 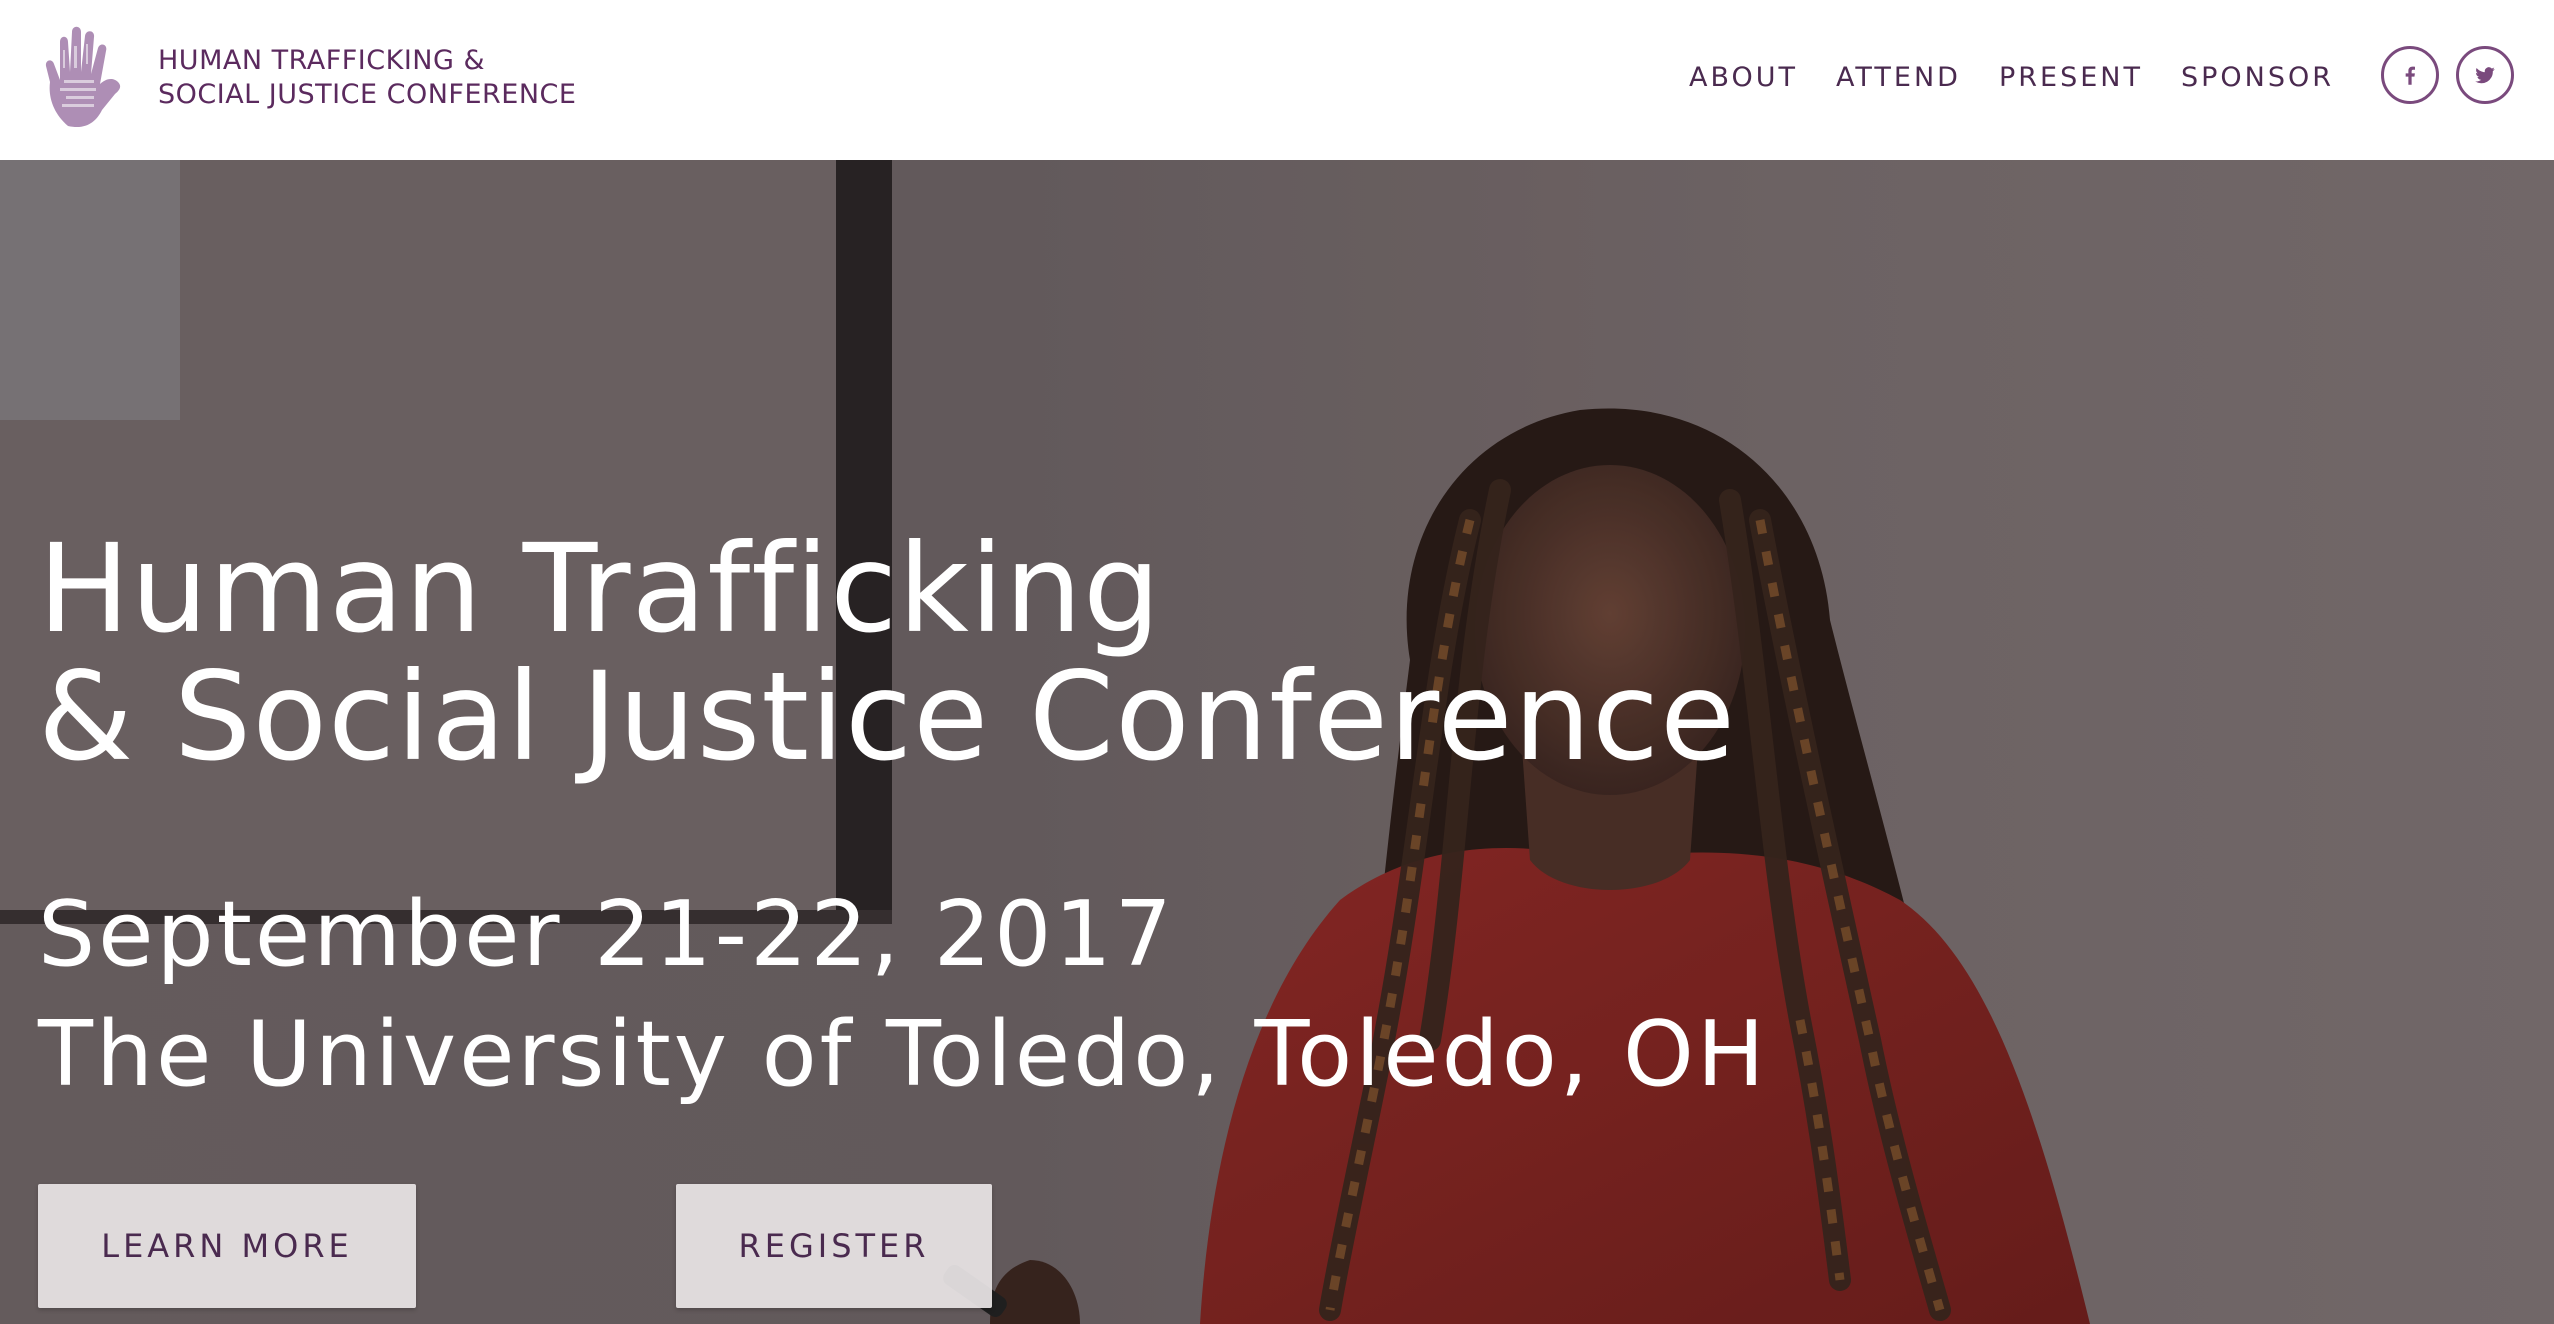 I want to click on hero-title-line-1: Human Trafficking, so click(x=600, y=589).